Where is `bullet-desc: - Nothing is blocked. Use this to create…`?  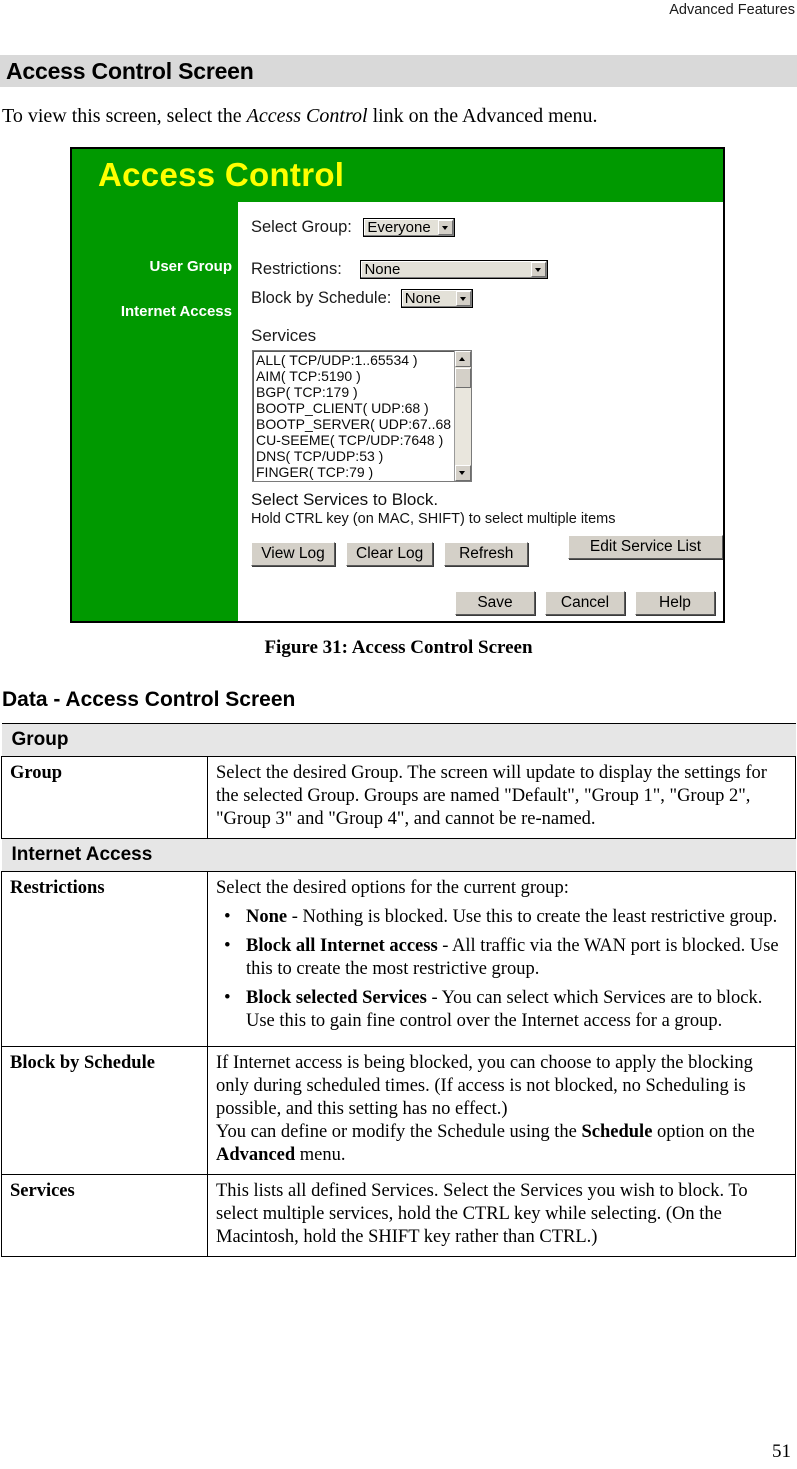
bullet-desc: - Nothing is blocked. Use this to create… is located at coordinates (532, 917).